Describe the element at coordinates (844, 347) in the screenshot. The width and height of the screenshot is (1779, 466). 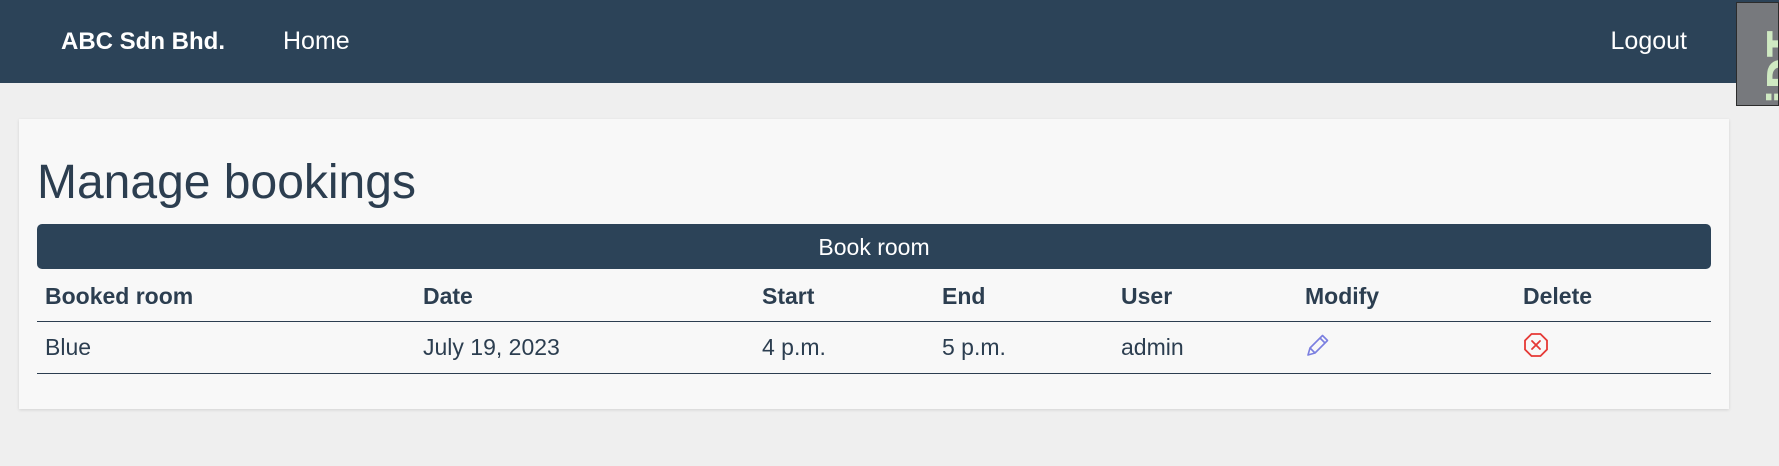
I see `cell-start: 4 p.m.` at that location.